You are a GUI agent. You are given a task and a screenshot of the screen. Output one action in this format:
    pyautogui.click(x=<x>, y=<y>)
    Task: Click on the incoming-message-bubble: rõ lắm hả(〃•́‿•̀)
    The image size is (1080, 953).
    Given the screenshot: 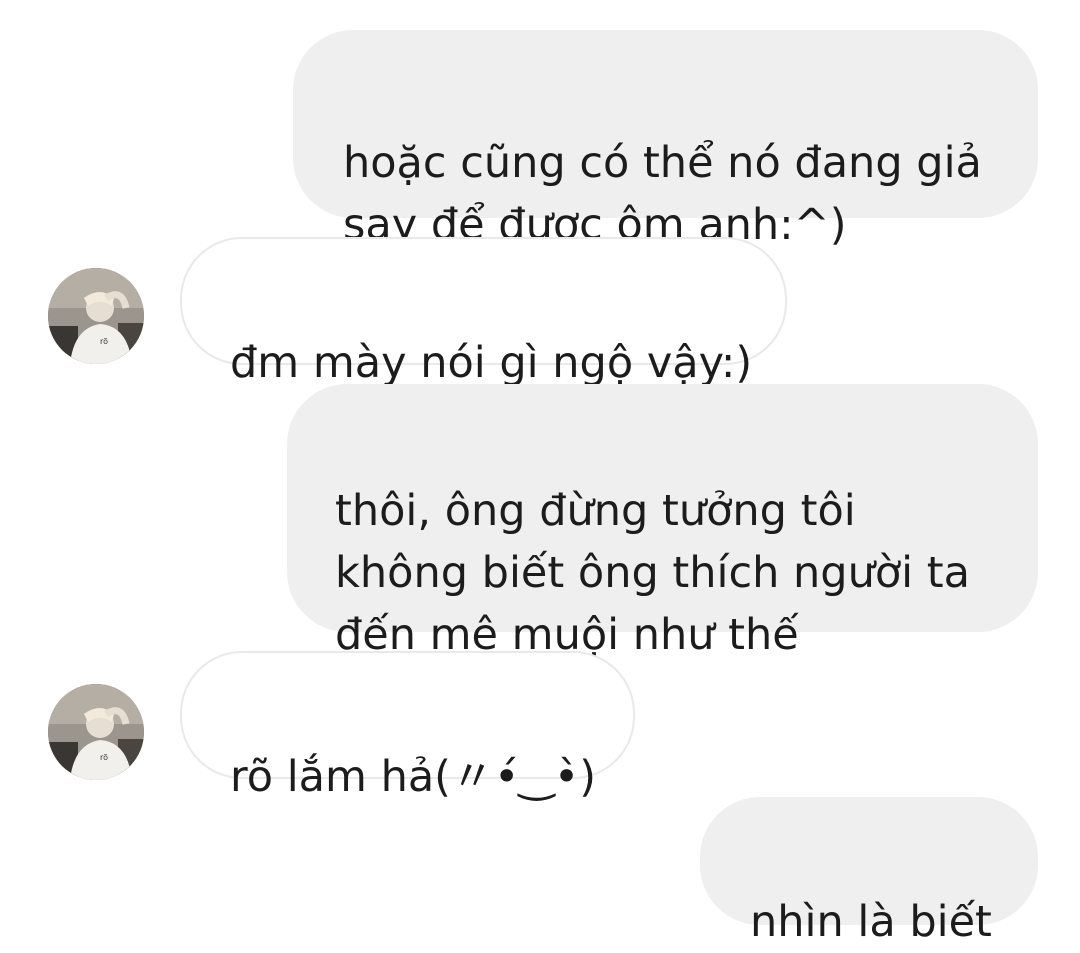 What is the action you would take?
    pyautogui.click(x=407, y=726)
    